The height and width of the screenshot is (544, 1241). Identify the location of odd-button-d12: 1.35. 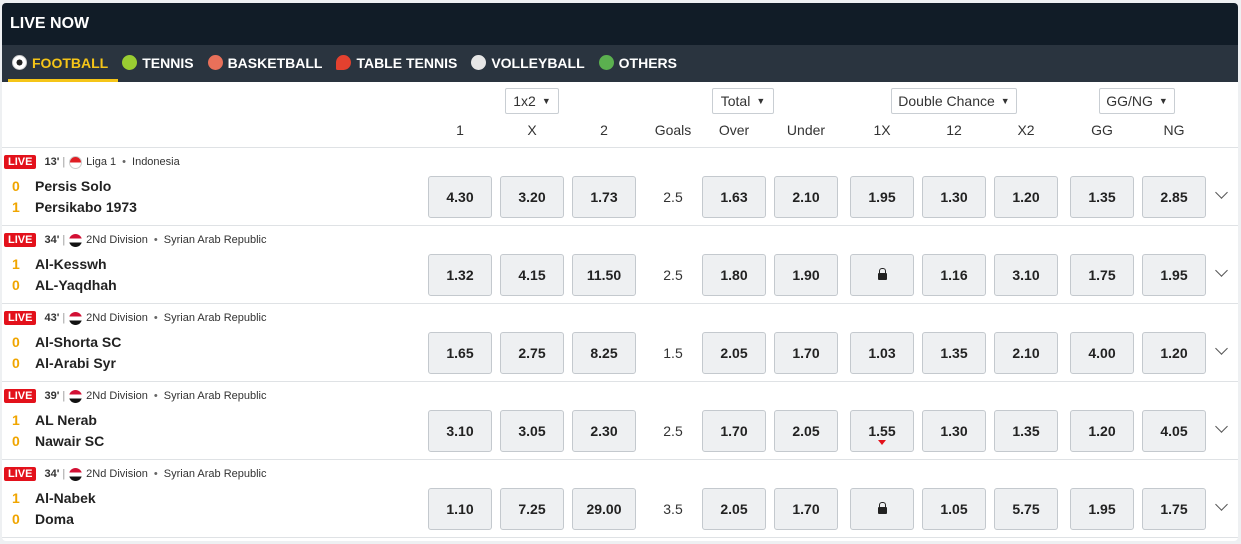
(954, 353).